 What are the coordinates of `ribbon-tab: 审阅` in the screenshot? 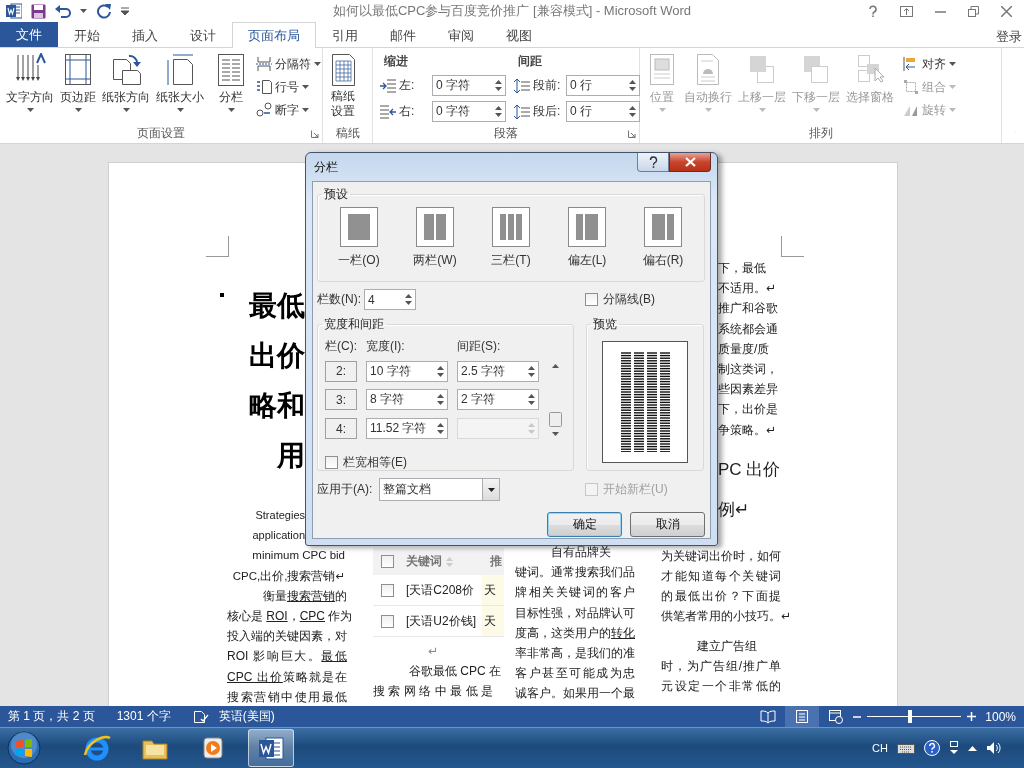 It's located at (461, 35).